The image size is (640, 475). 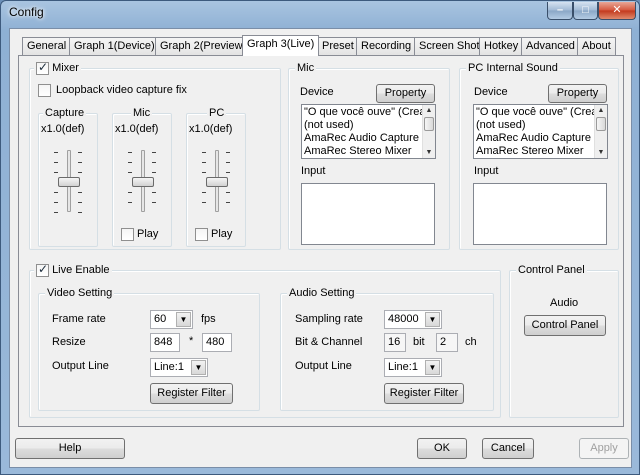 I want to click on channel-count-input: 2, so click(x=447, y=342).